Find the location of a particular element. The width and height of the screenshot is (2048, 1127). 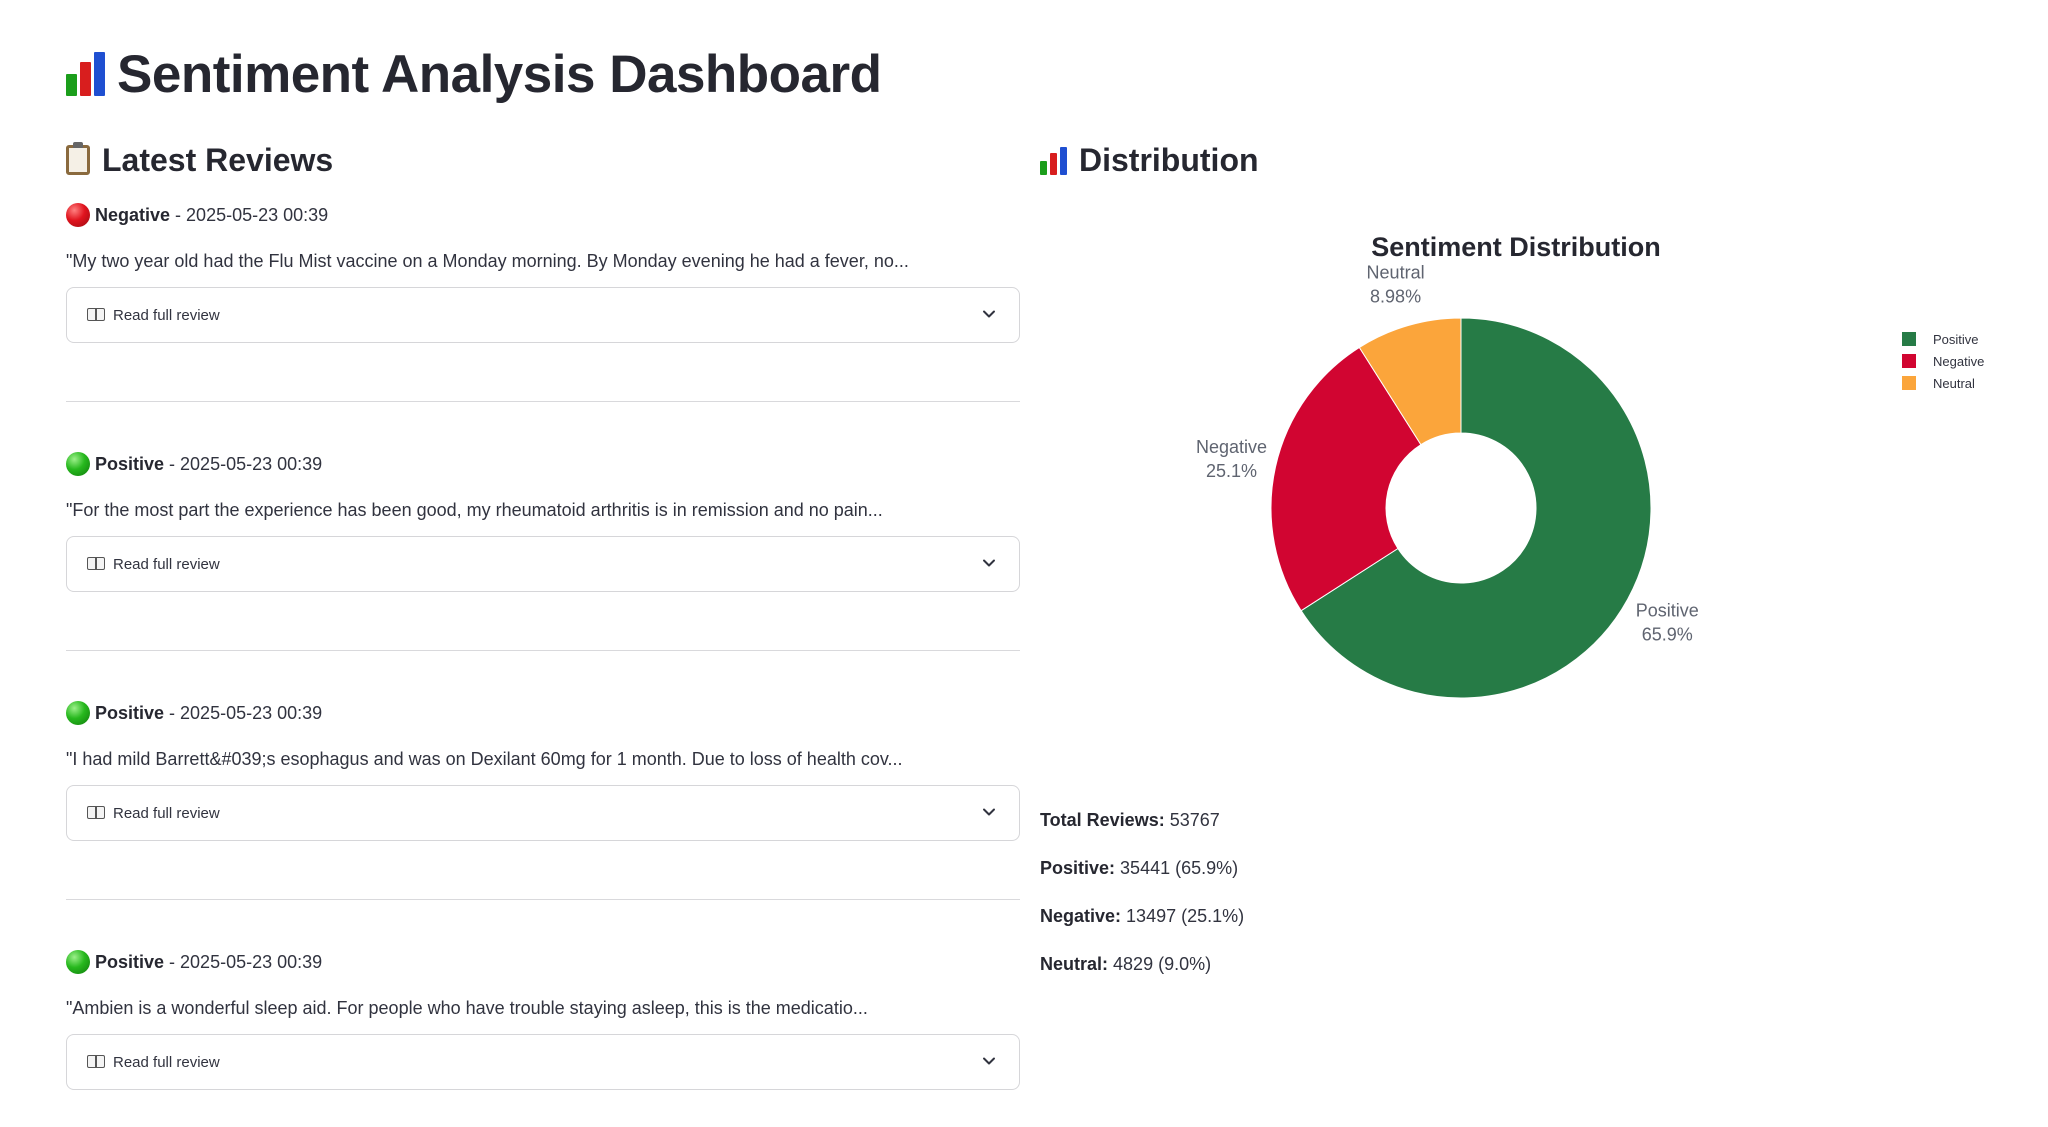

stat-neutral-value: 4829 (9.0%) is located at coordinates (1162, 964).